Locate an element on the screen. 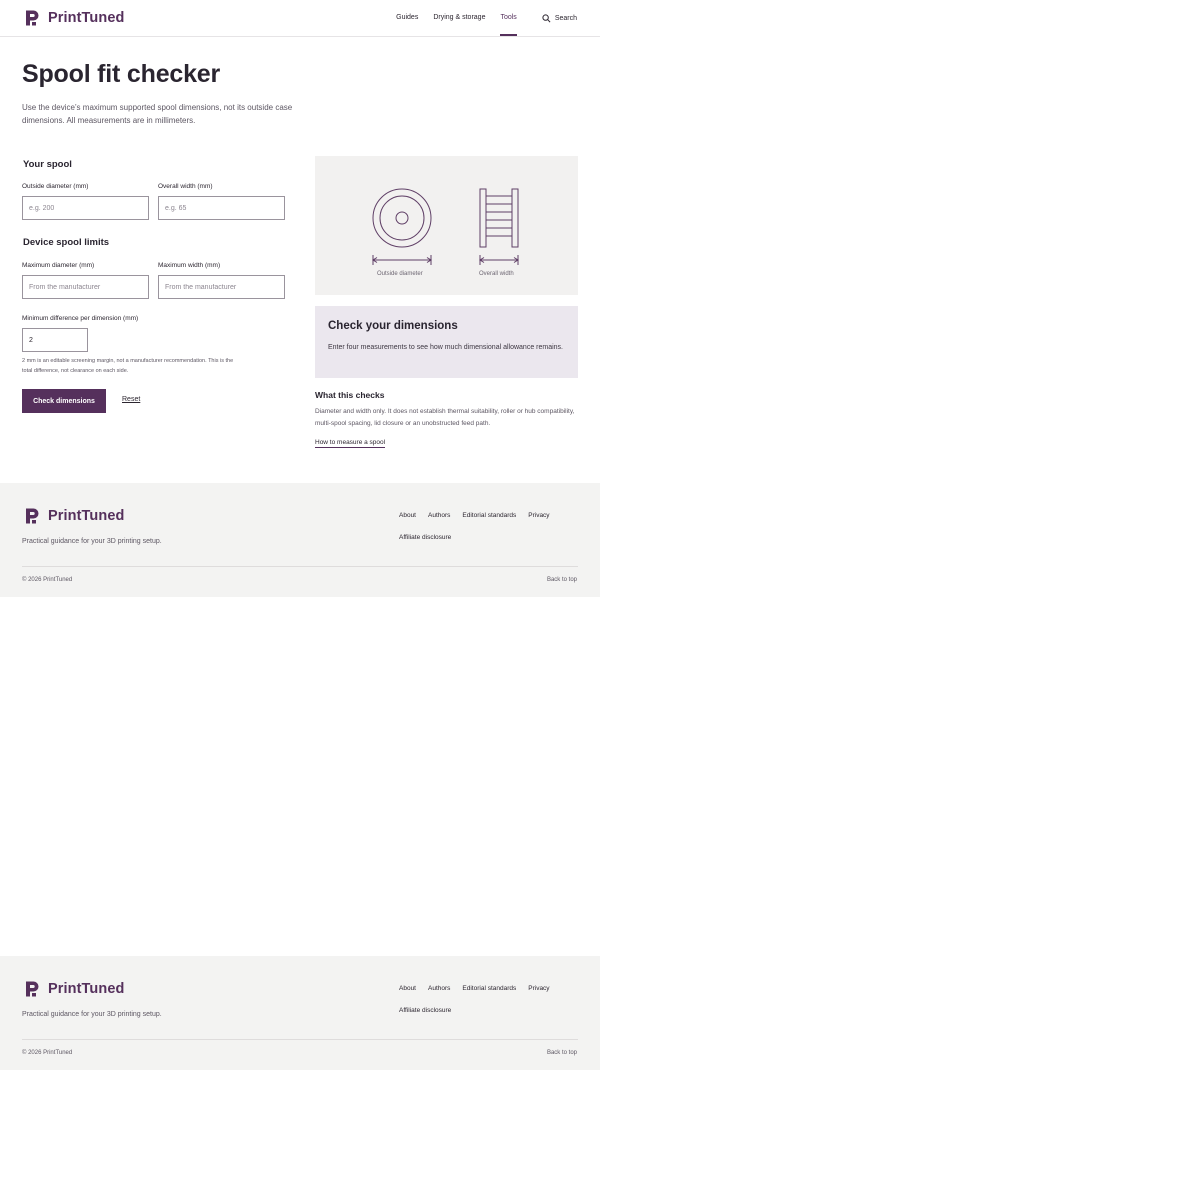  spool-diagram-drawing is located at coordinates (445, 226).